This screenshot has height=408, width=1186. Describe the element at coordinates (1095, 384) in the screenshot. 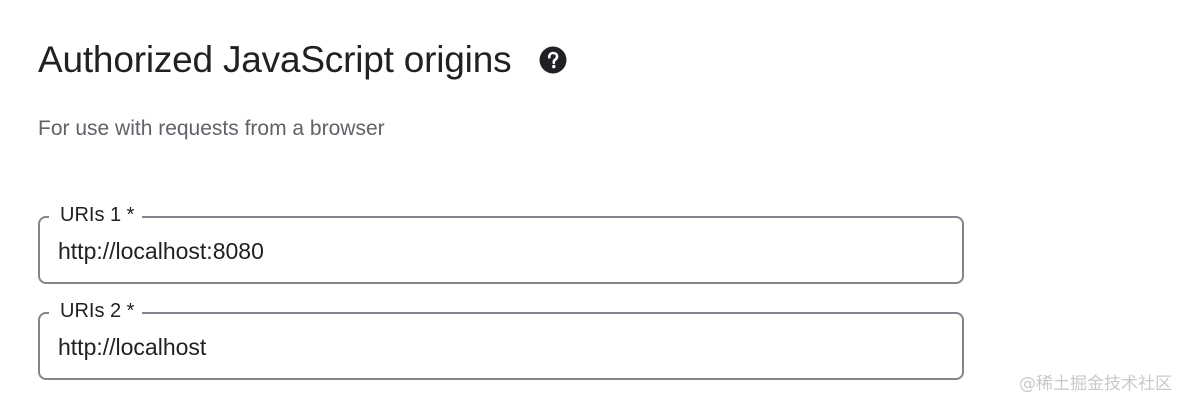

I see `watermark: @稀土掘金技术社区` at that location.